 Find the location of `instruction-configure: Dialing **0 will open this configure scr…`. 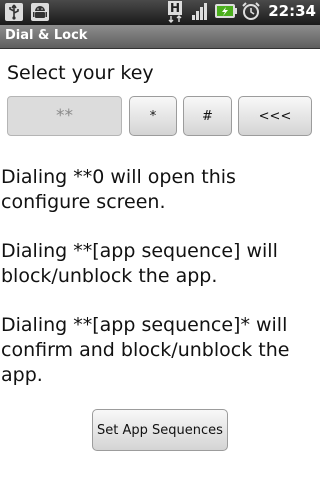

instruction-configure: Dialing **0 will open this configure scr… is located at coordinates (118, 189).